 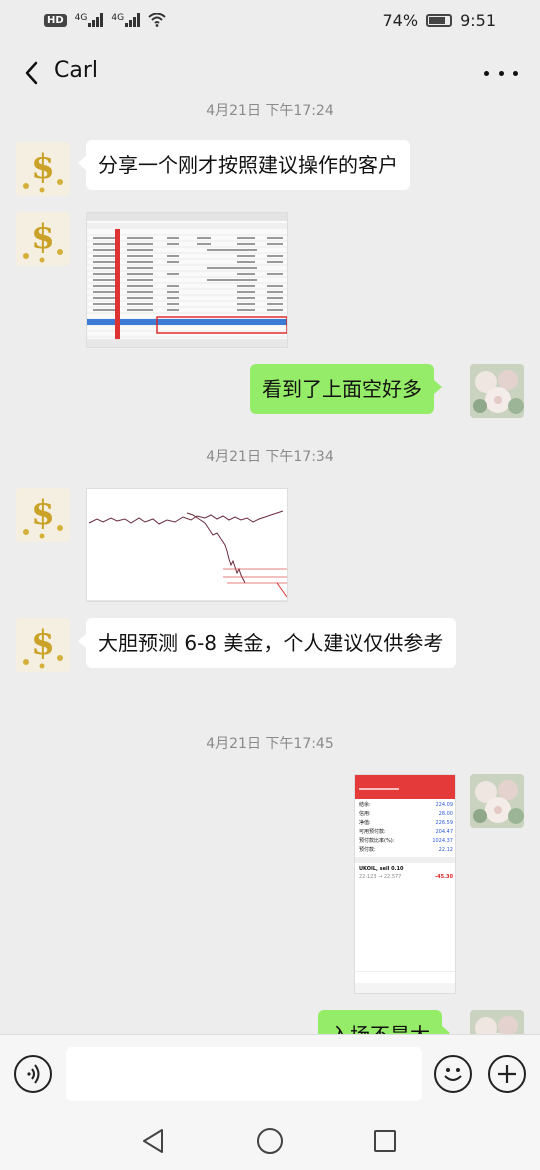 I want to click on chat-header: Carl, so click(x=270, y=74).